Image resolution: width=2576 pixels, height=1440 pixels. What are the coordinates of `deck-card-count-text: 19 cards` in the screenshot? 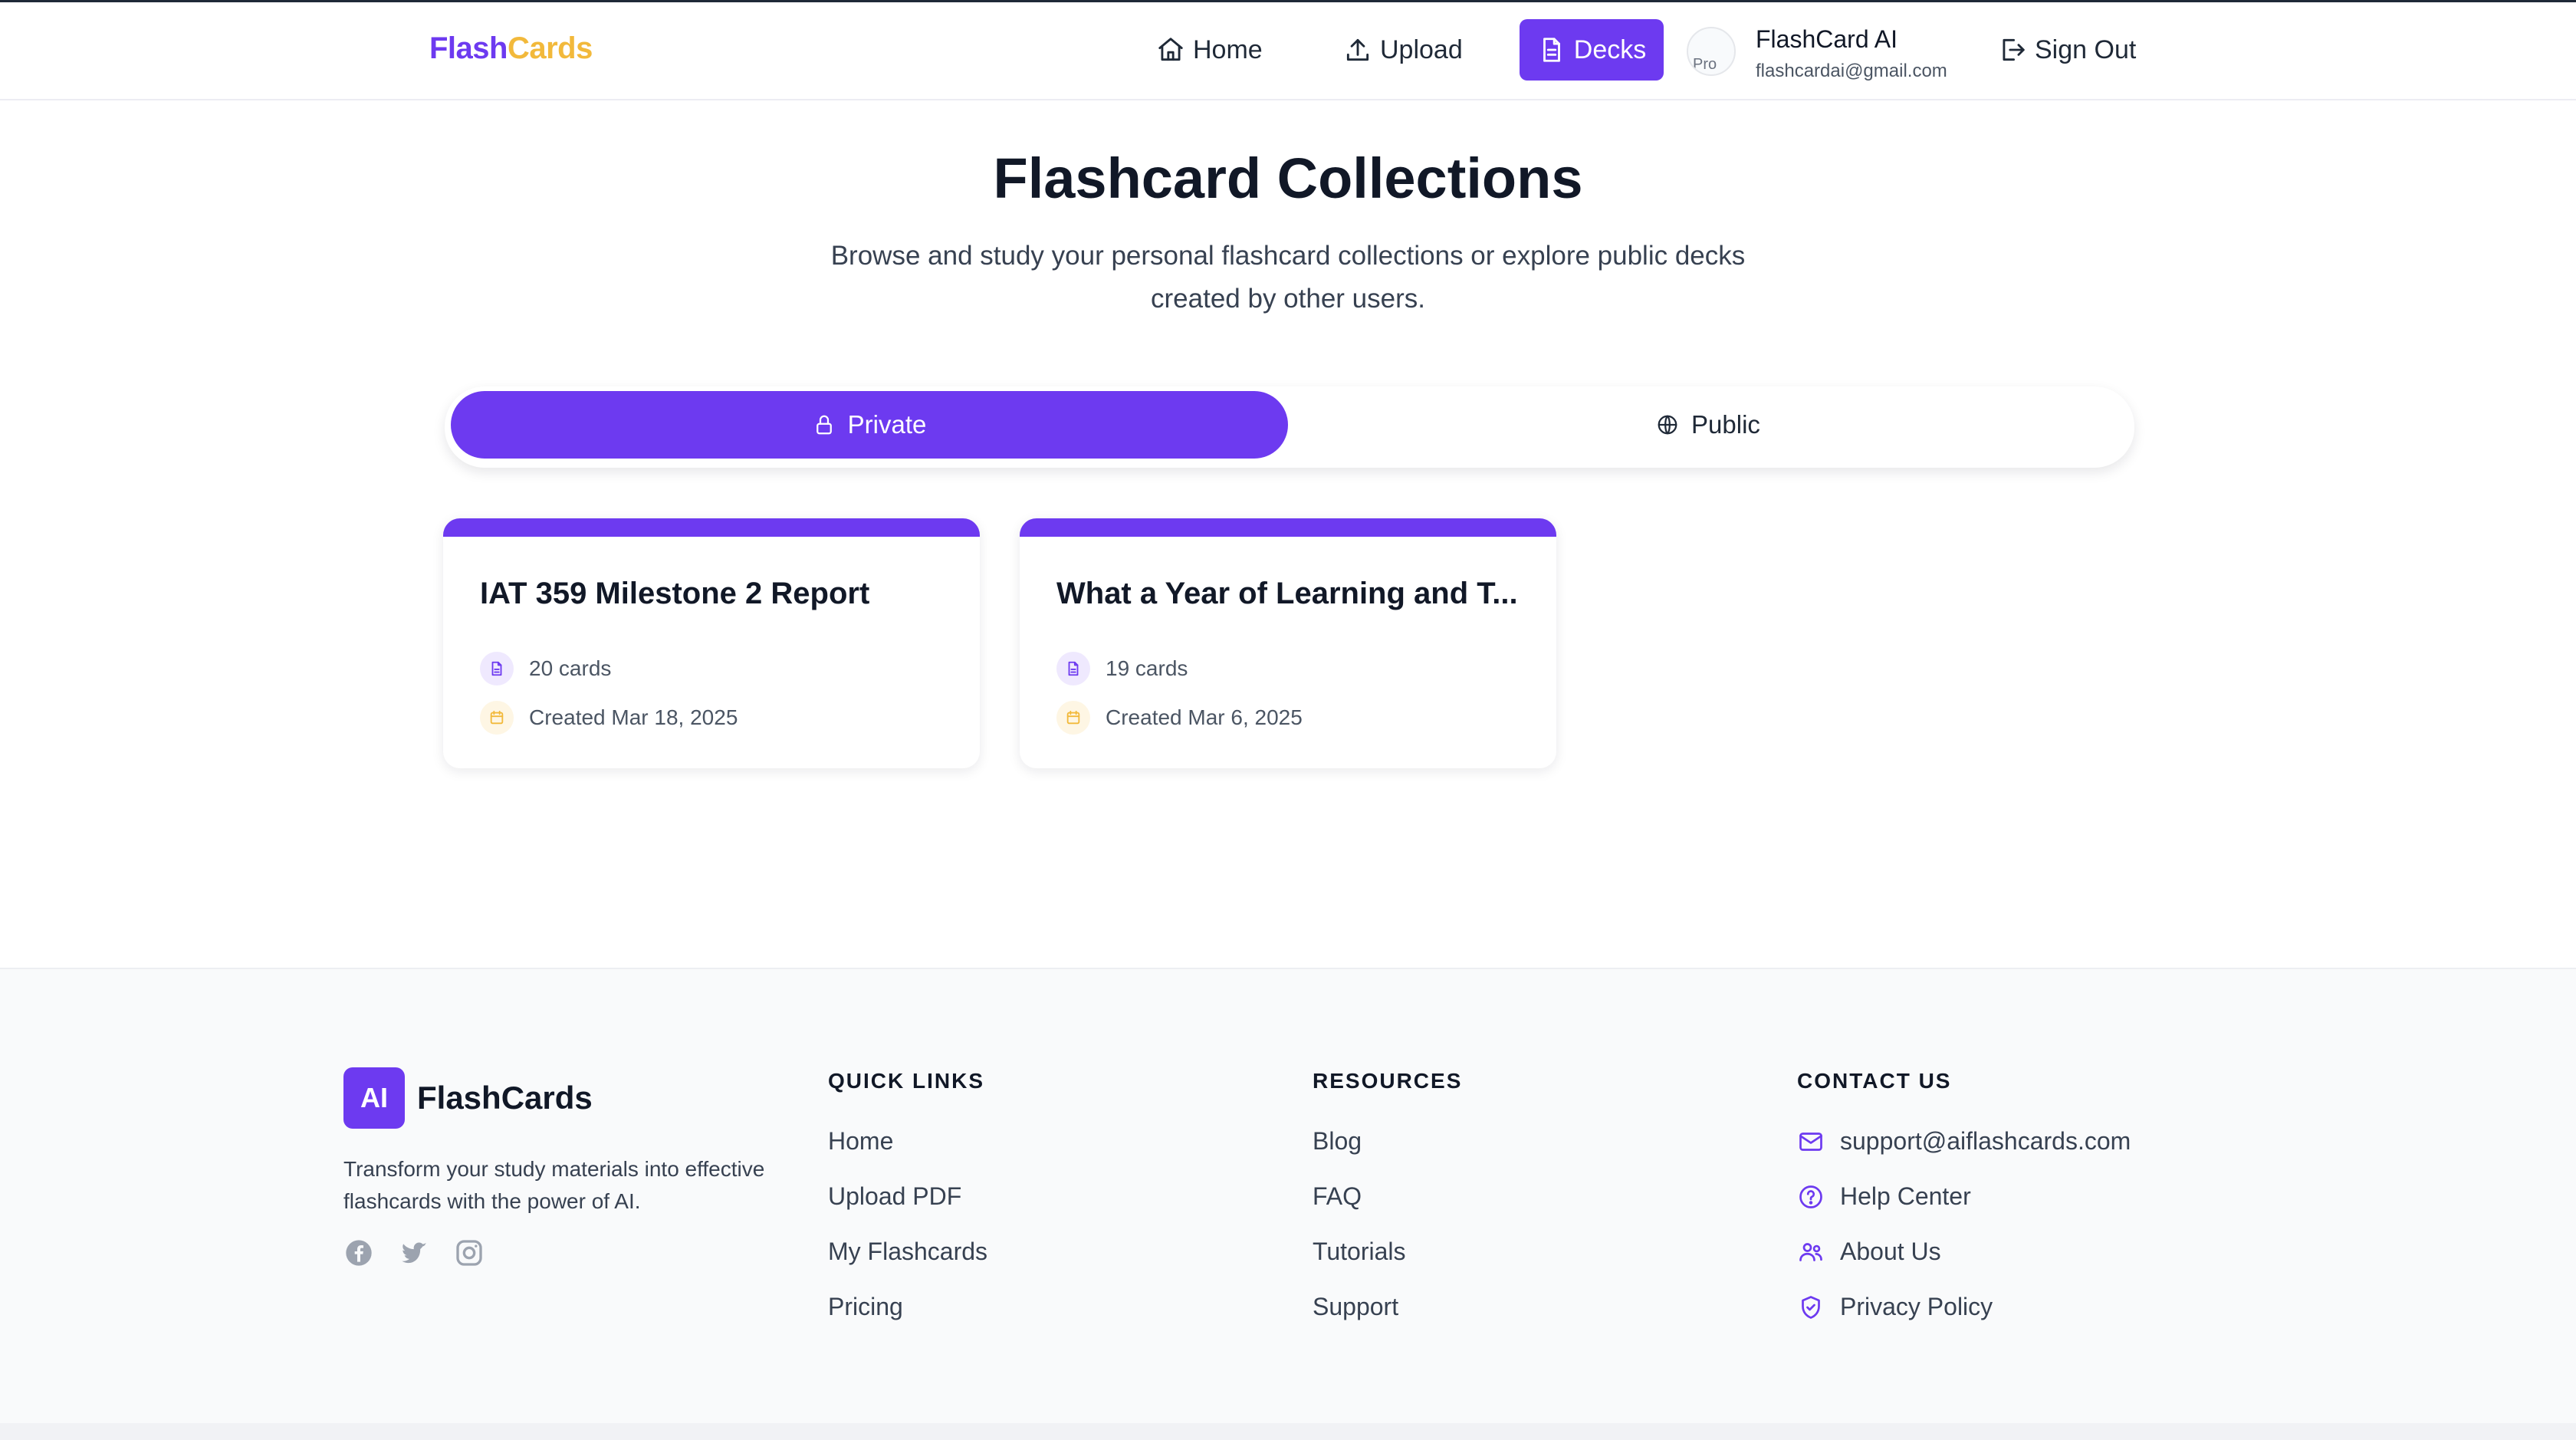 It's located at (1147, 668).